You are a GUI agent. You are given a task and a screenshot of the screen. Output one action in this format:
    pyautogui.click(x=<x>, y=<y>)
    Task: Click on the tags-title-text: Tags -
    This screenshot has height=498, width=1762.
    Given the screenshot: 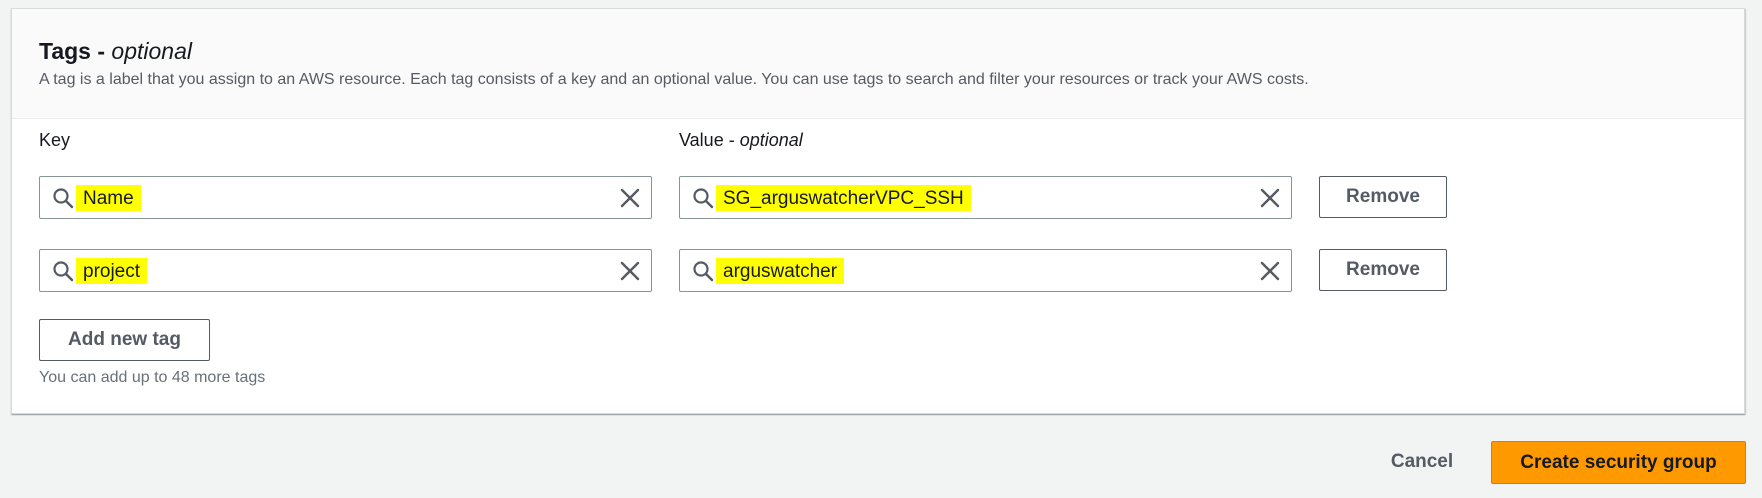 What is the action you would take?
    pyautogui.click(x=72, y=51)
    